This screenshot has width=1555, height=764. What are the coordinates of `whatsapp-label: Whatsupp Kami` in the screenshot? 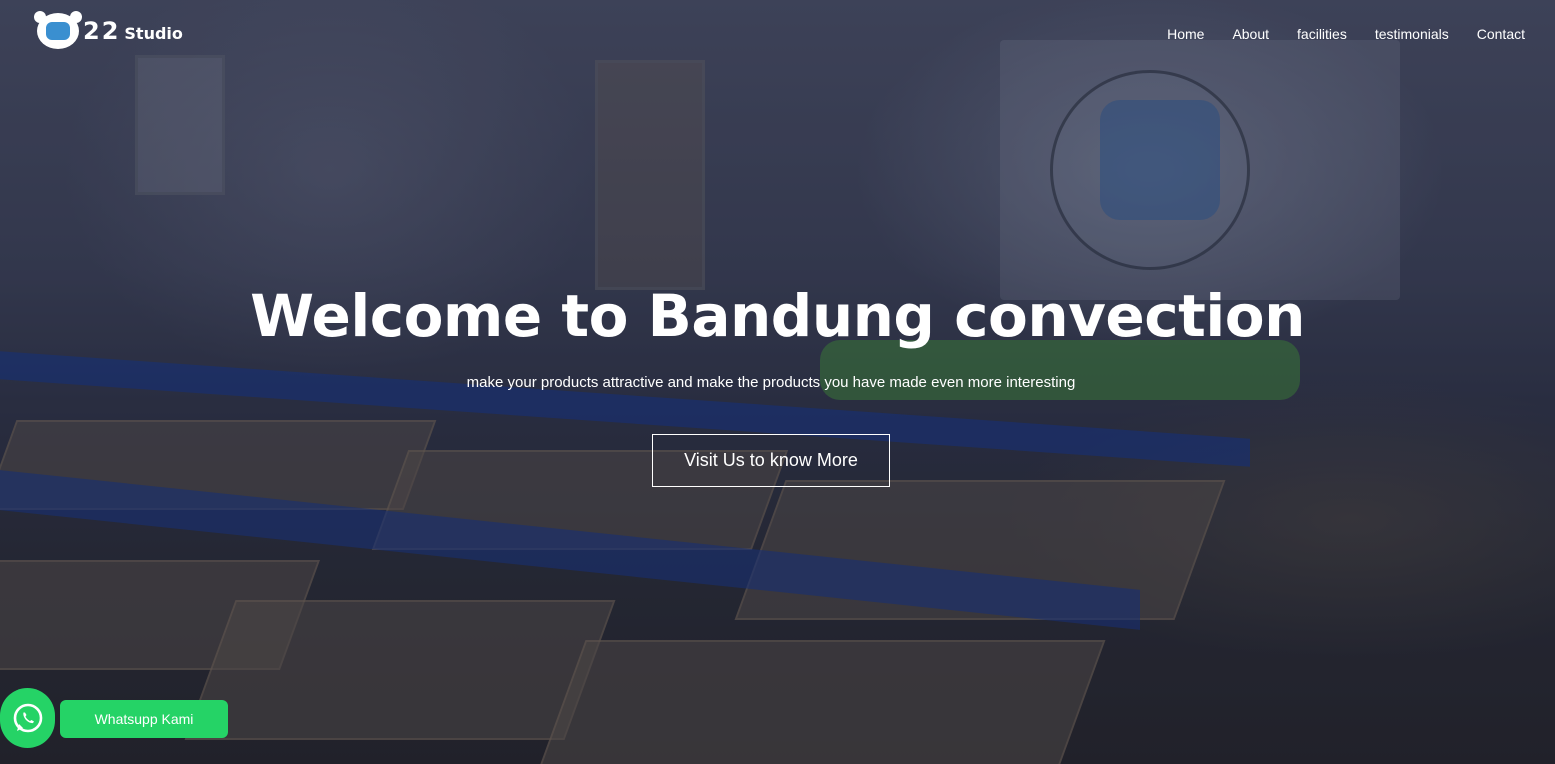 It's located at (144, 719).